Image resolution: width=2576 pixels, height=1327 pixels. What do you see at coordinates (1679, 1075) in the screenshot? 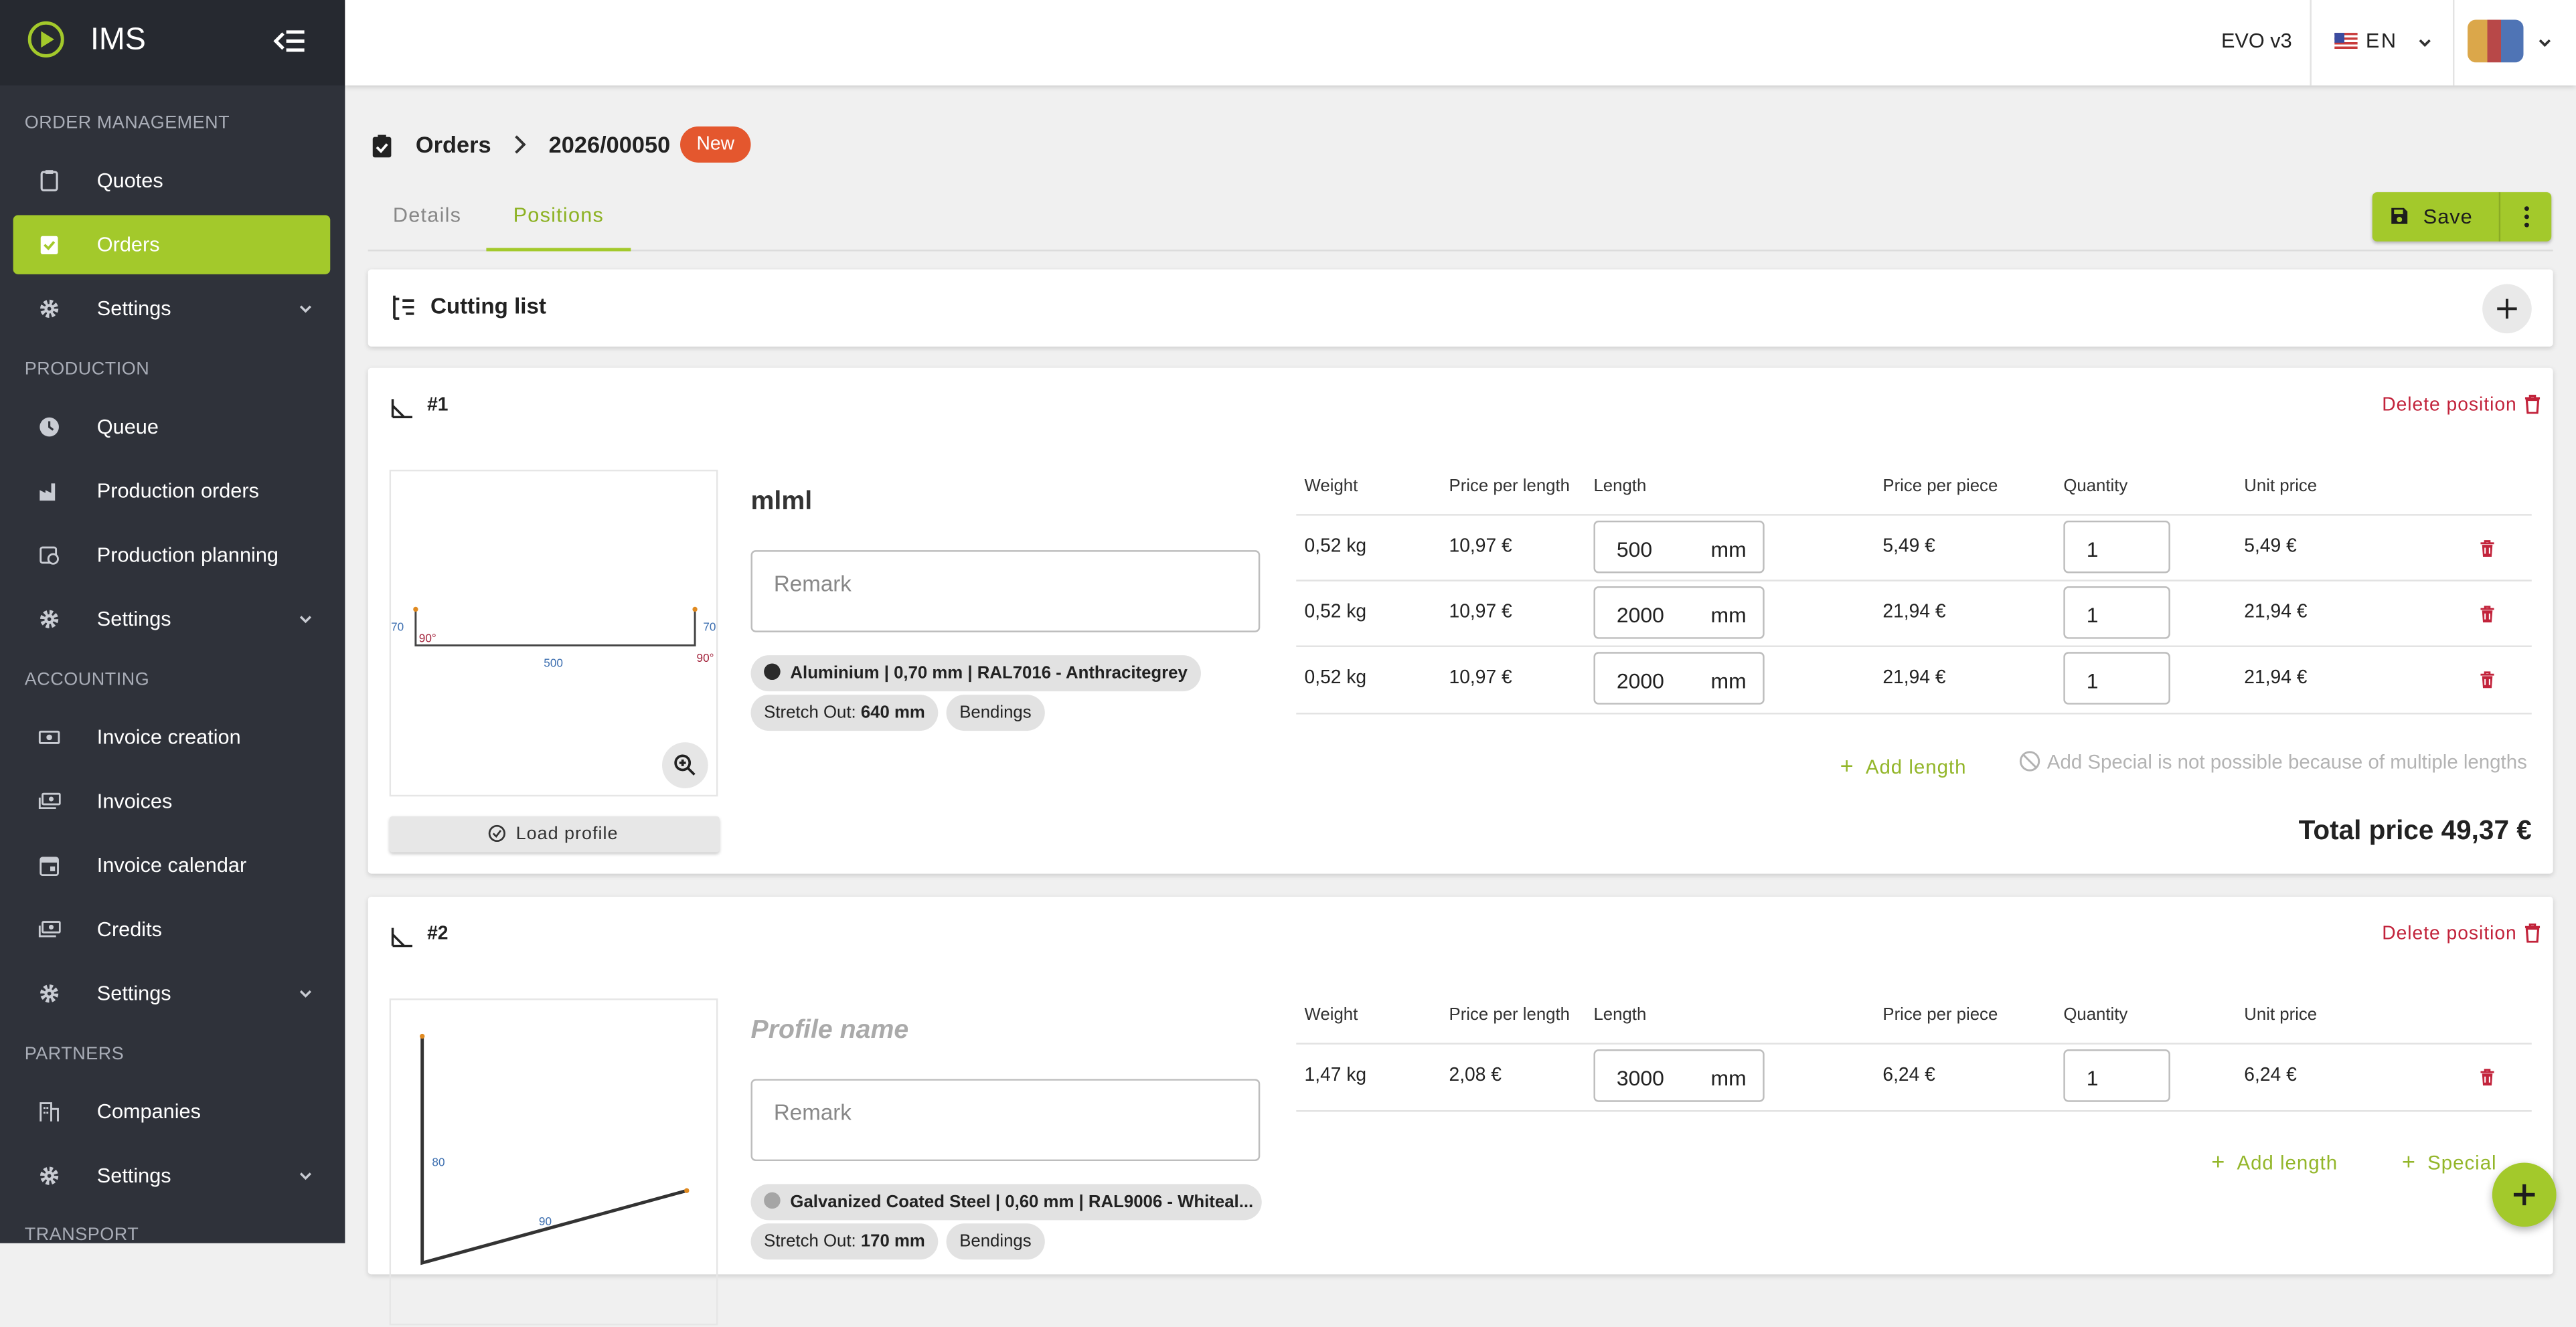
I see `length-input: 3000 mm` at bounding box center [1679, 1075].